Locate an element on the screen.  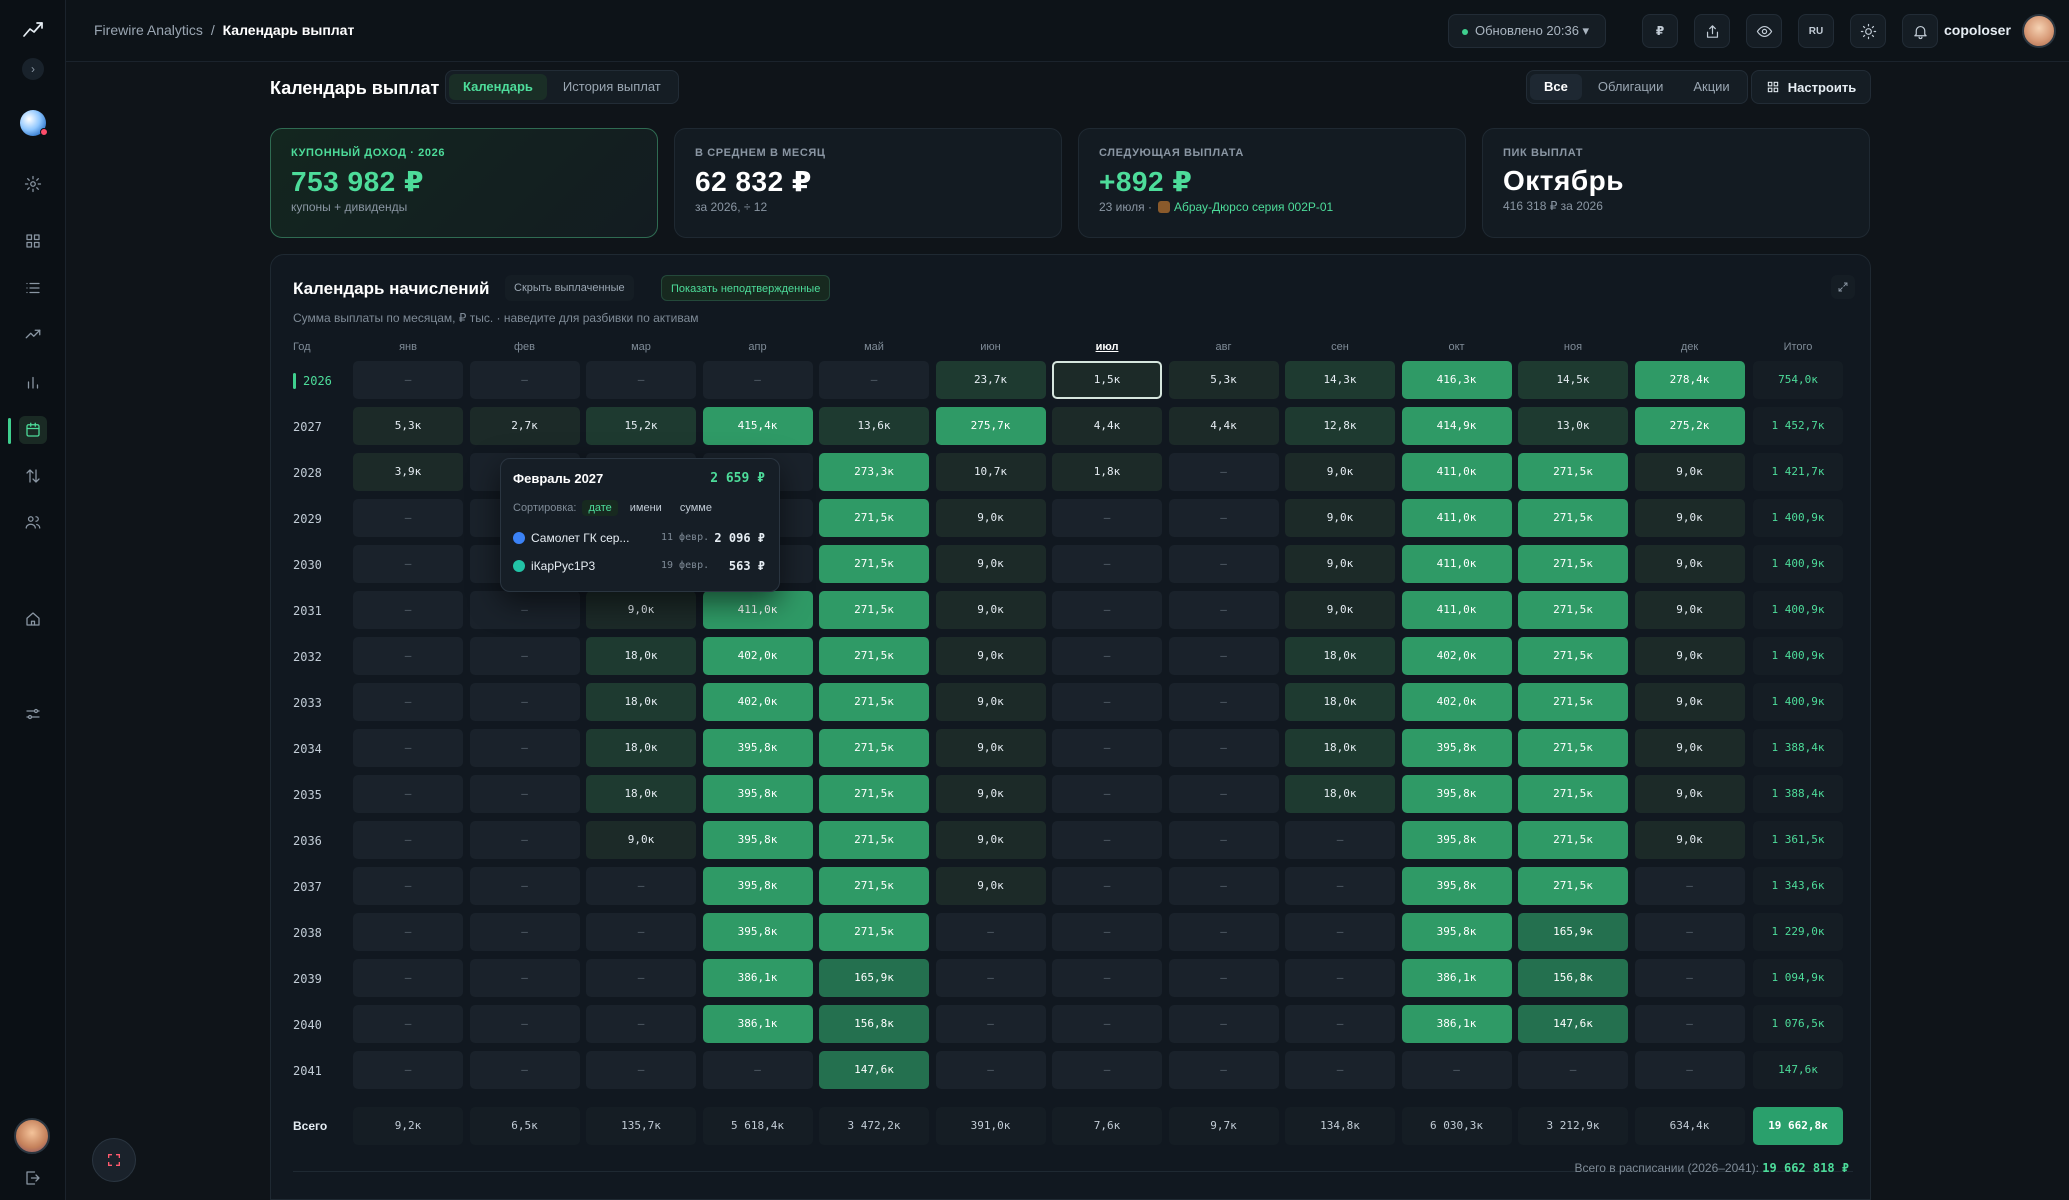
calendar-cell: 13,6к is located at coordinates (874, 426).